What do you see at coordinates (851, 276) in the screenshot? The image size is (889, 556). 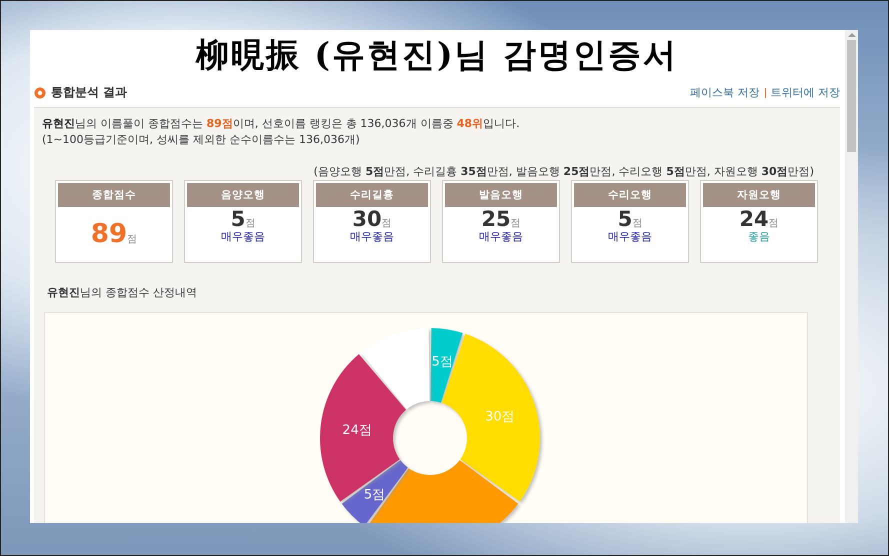 I see `scrollbar` at bounding box center [851, 276].